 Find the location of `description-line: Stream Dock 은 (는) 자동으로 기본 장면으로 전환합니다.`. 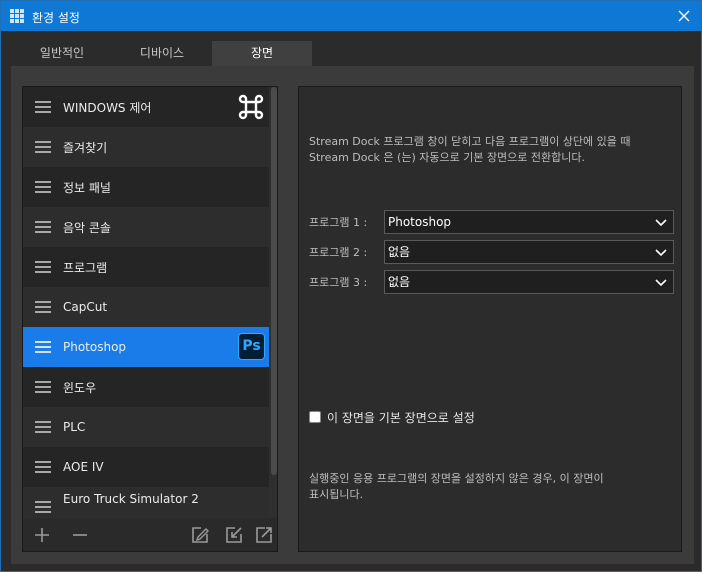

description-line: Stream Dock 은 (는) 자동으로 기본 장면으로 전환합니다. is located at coordinates (447, 157).